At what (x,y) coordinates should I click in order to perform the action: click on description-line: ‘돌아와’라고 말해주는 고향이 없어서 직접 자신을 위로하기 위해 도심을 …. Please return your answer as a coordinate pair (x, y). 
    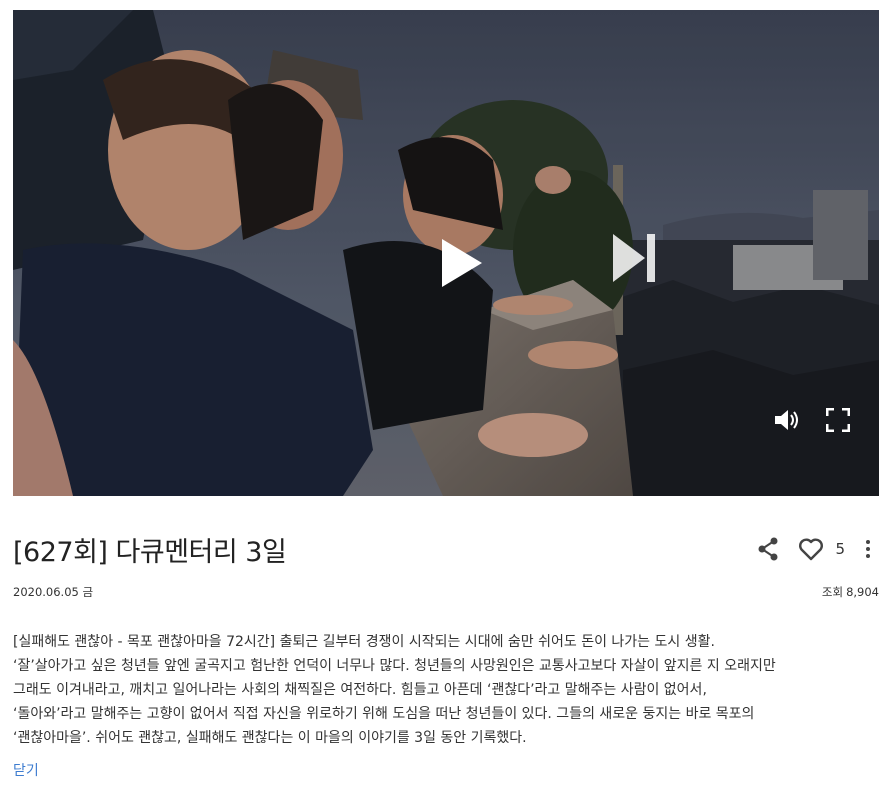
    Looking at the image, I should click on (384, 714).